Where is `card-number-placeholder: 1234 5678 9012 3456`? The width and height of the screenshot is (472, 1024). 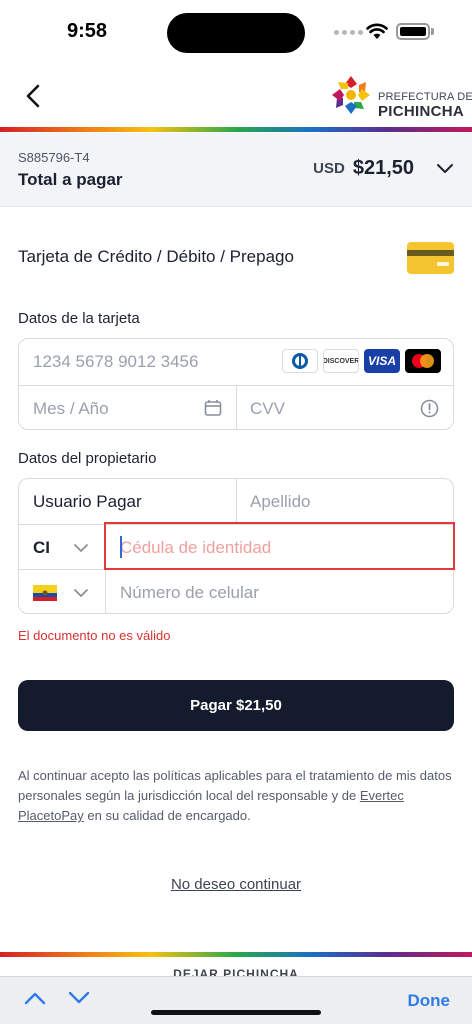 card-number-placeholder: 1234 5678 9012 3456 is located at coordinates (116, 361).